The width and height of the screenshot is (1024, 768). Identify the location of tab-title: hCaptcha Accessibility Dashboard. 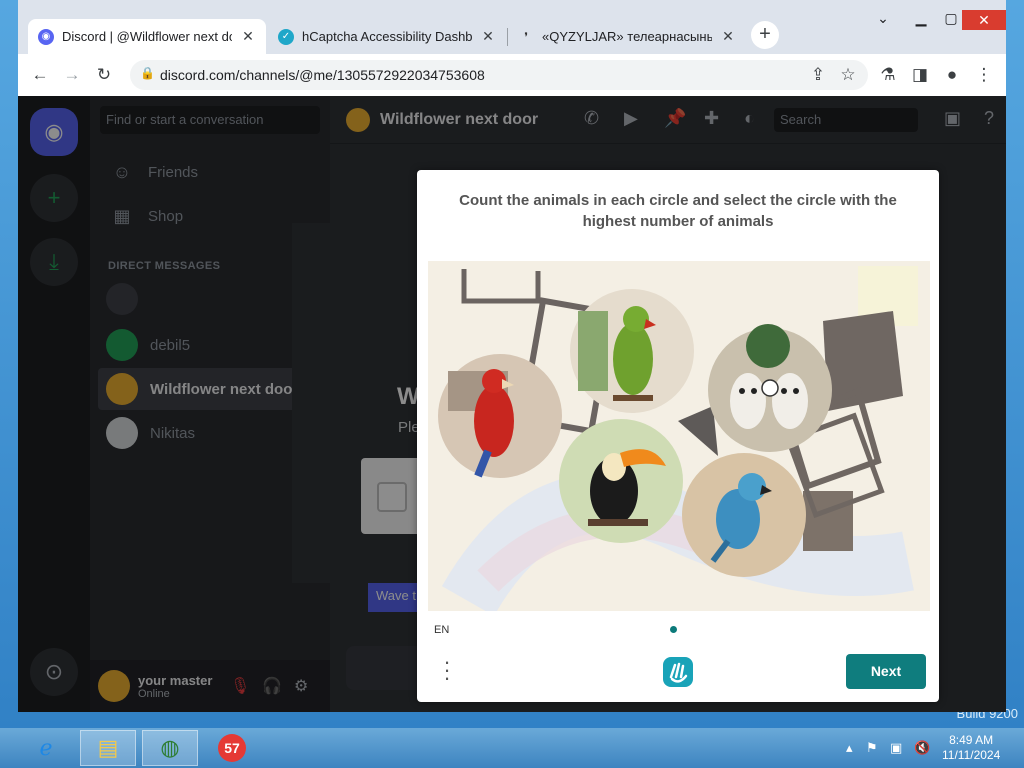
(387, 36).